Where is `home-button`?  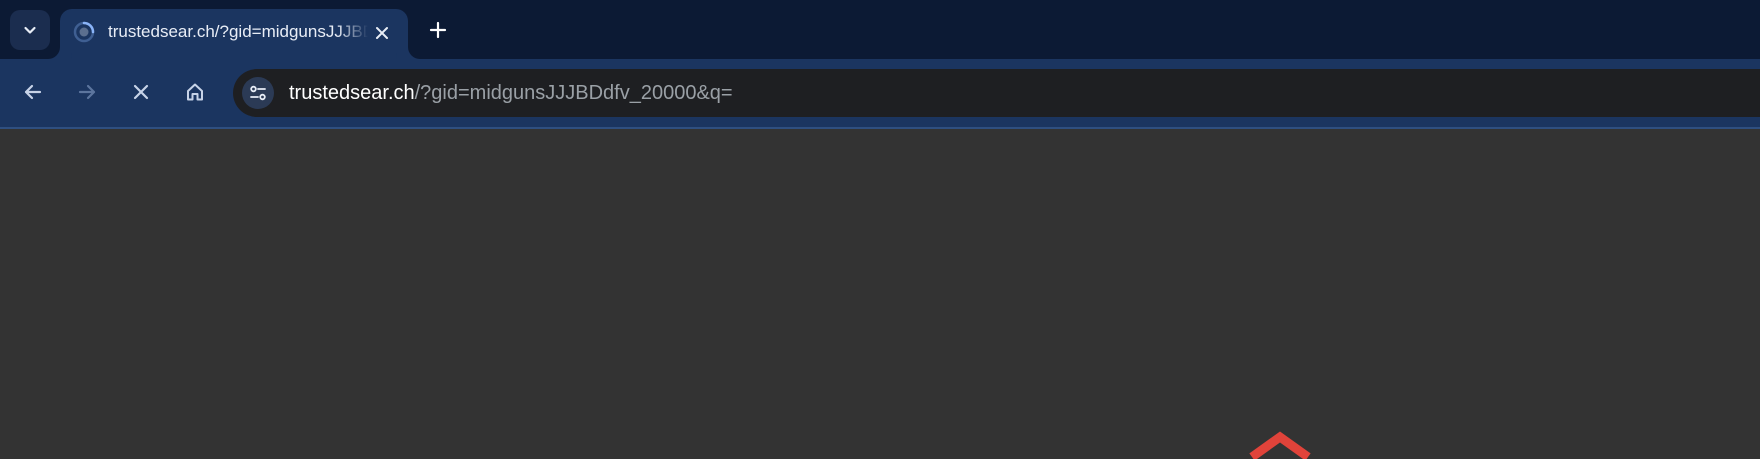
home-button is located at coordinates (195, 92).